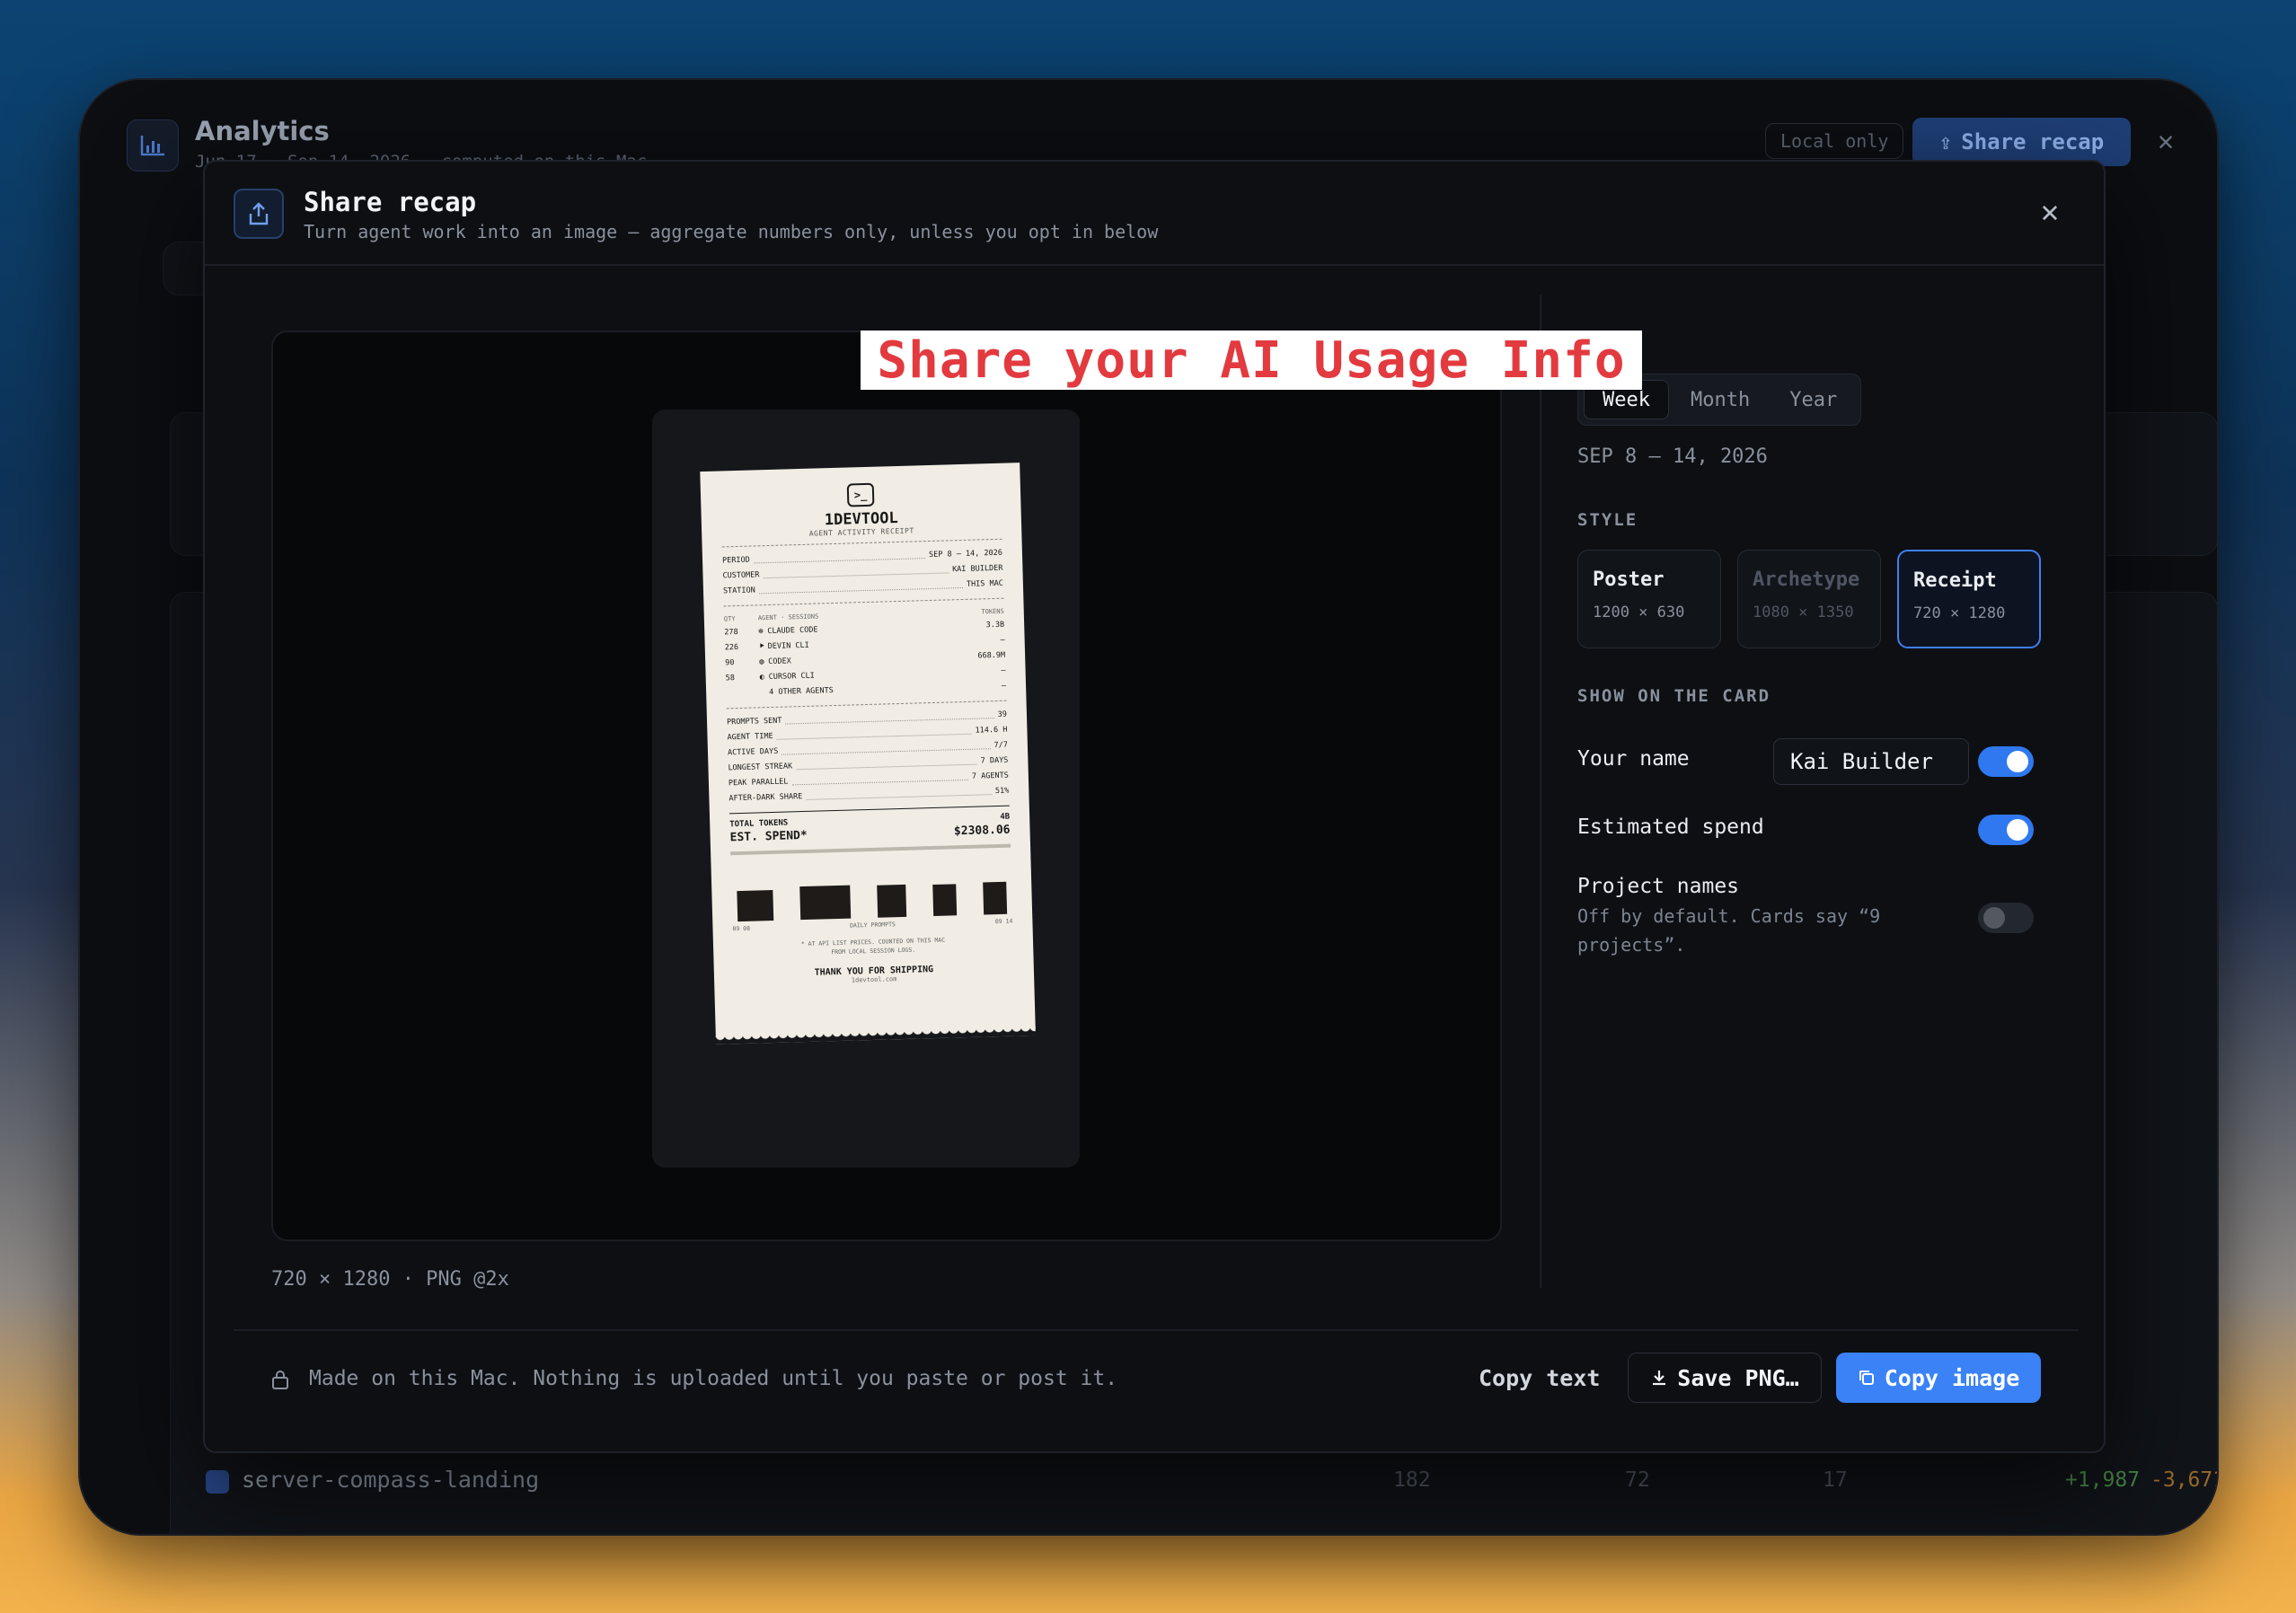 The image size is (2296, 1613). What do you see at coordinates (1251, 360) in the screenshot?
I see `overlay-caption: Share your AI Usage Info` at bounding box center [1251, 360].